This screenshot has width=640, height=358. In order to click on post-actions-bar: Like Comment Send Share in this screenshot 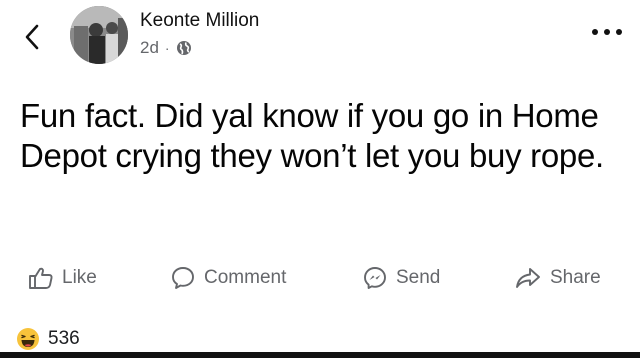, I will do `click(320, 278)`.